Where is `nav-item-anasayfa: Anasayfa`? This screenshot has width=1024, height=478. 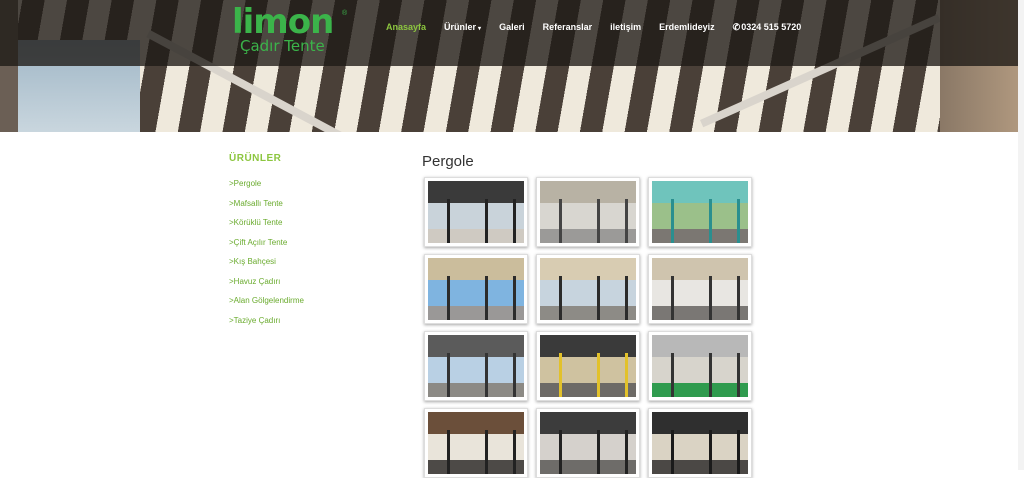
nav-item-anasayfa: Anasayfa is located at coordinates (406, 27).